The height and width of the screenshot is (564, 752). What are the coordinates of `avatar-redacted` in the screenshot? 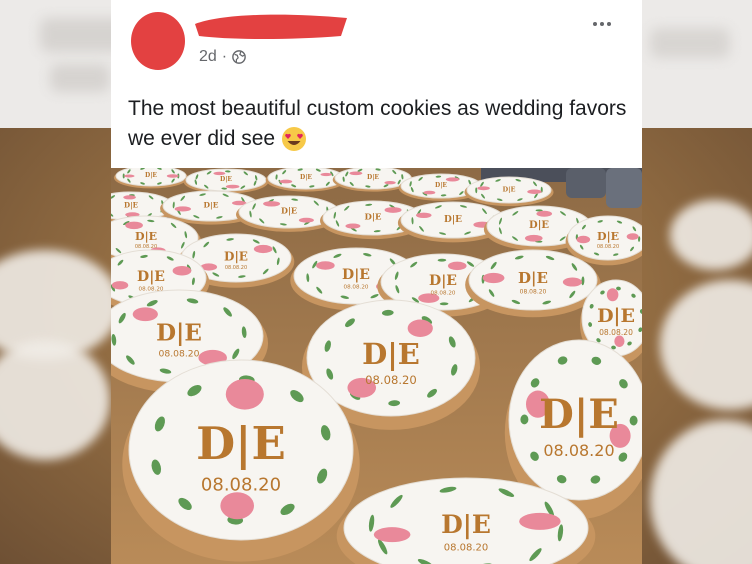 It's located at (158, 41).